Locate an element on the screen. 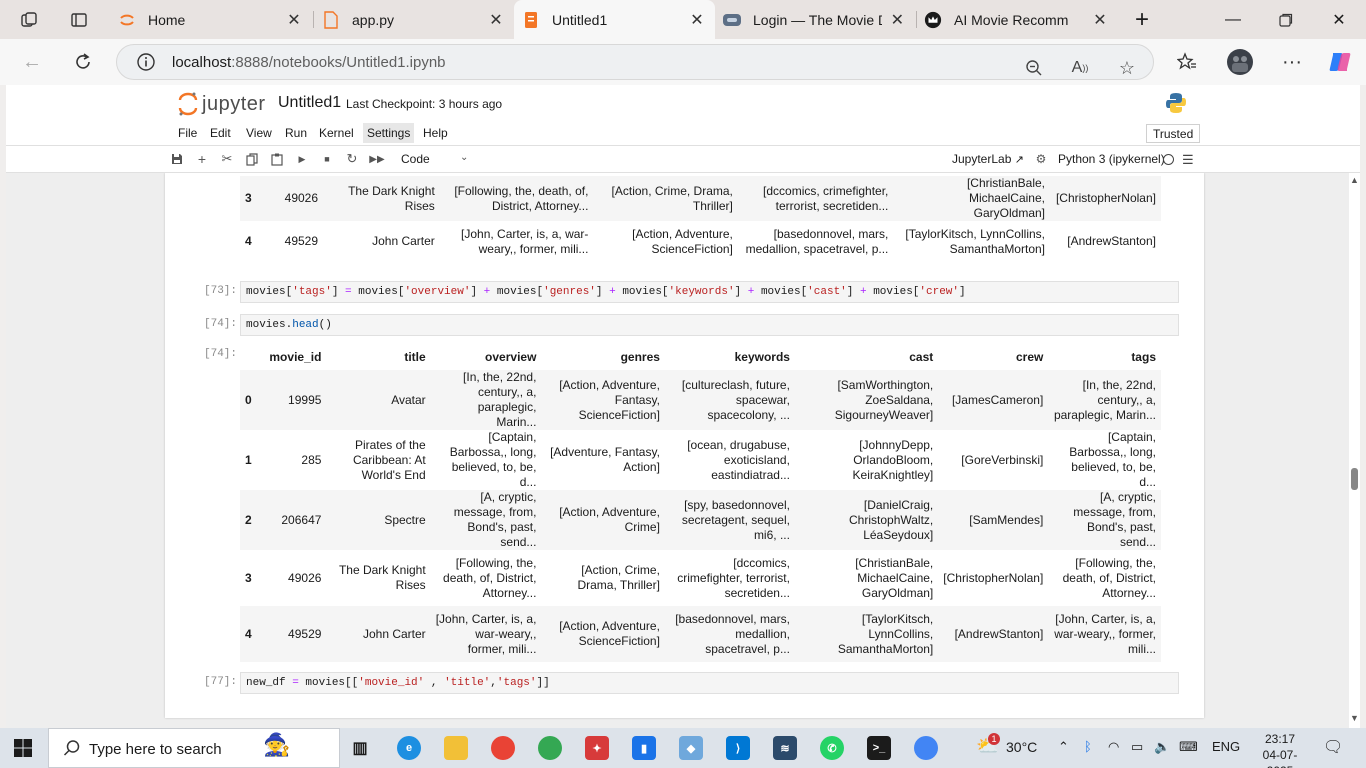 This screenshot has width=1366, height=768. cell-type-select: Code is located at coordinates (415, 159).